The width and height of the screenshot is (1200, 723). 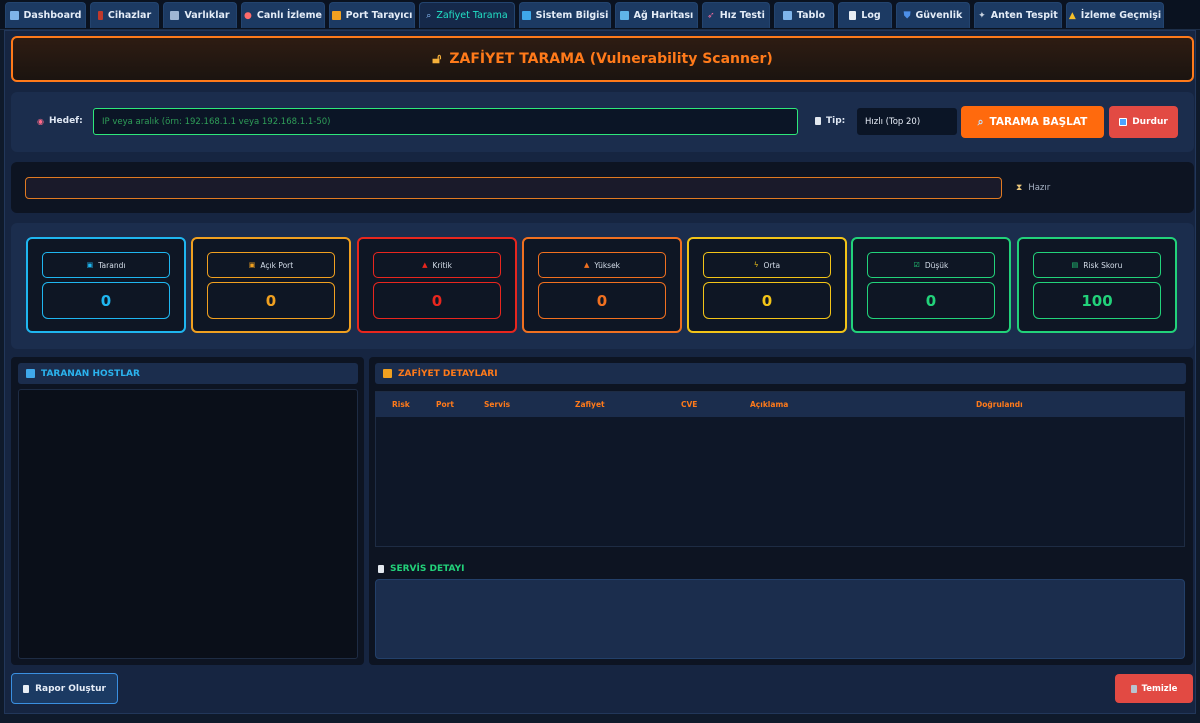 I want to click on column-header-cve: CVE, so click(x=689, y=404).